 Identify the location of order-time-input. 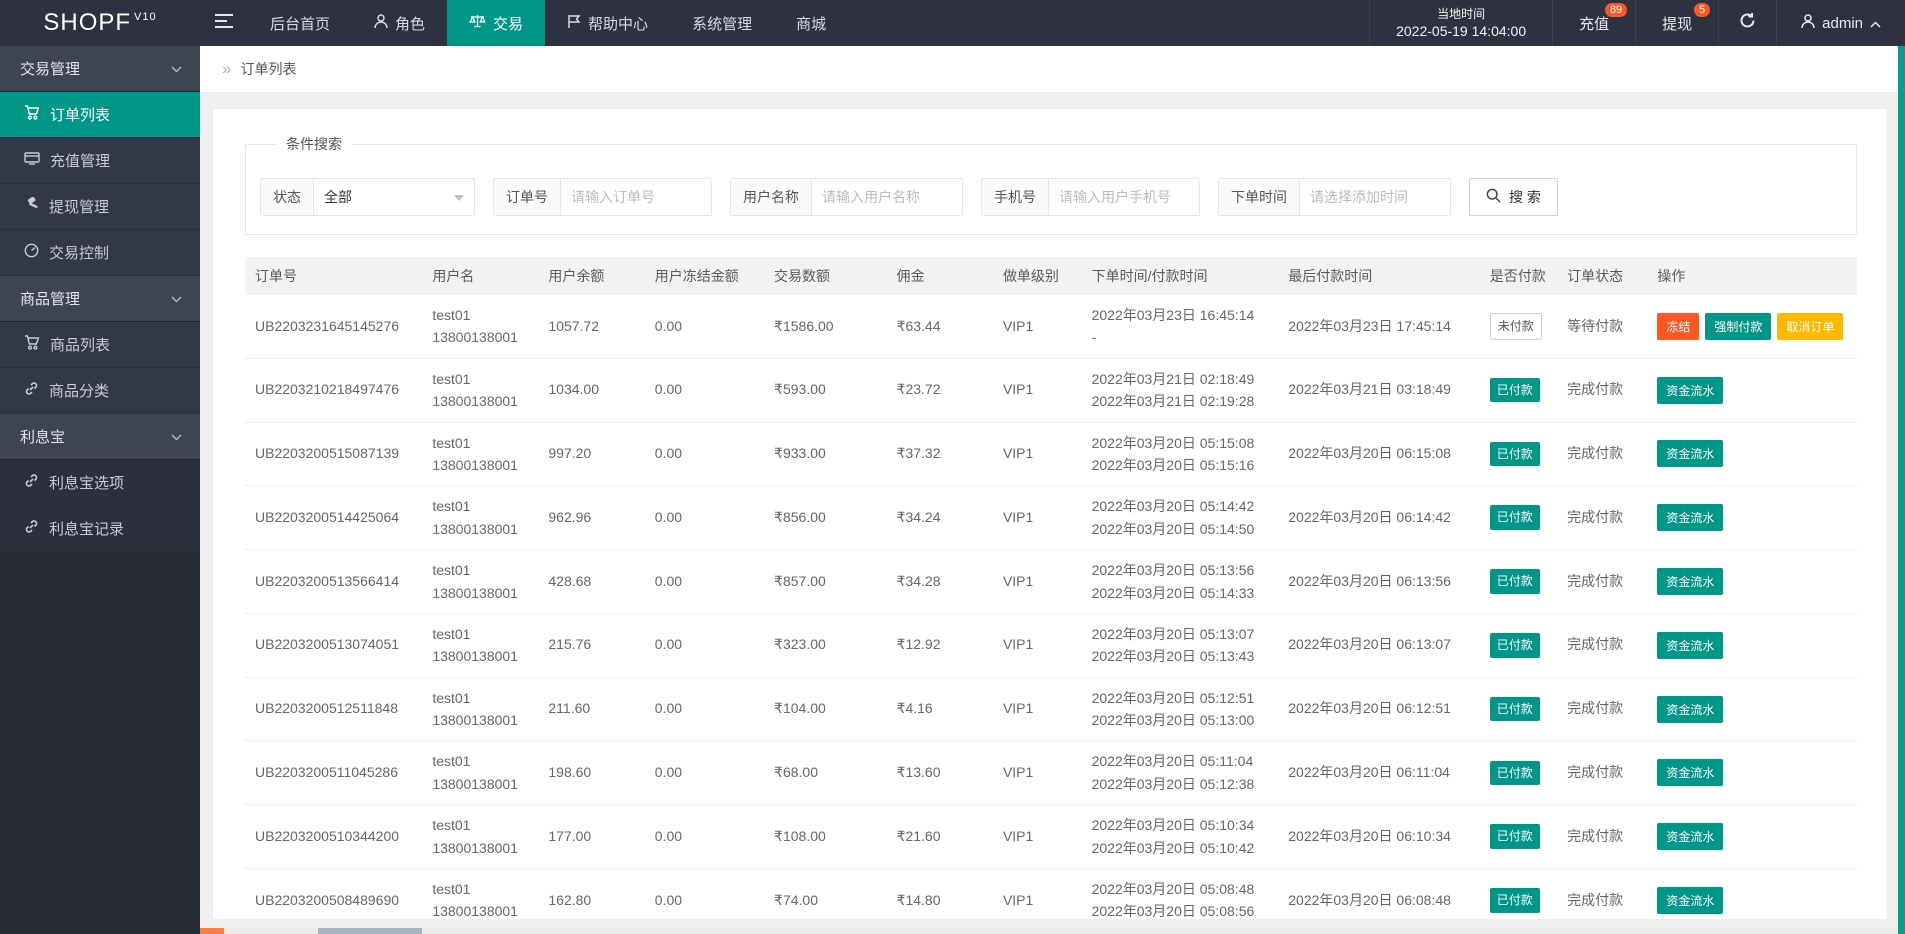
(1375, 197).